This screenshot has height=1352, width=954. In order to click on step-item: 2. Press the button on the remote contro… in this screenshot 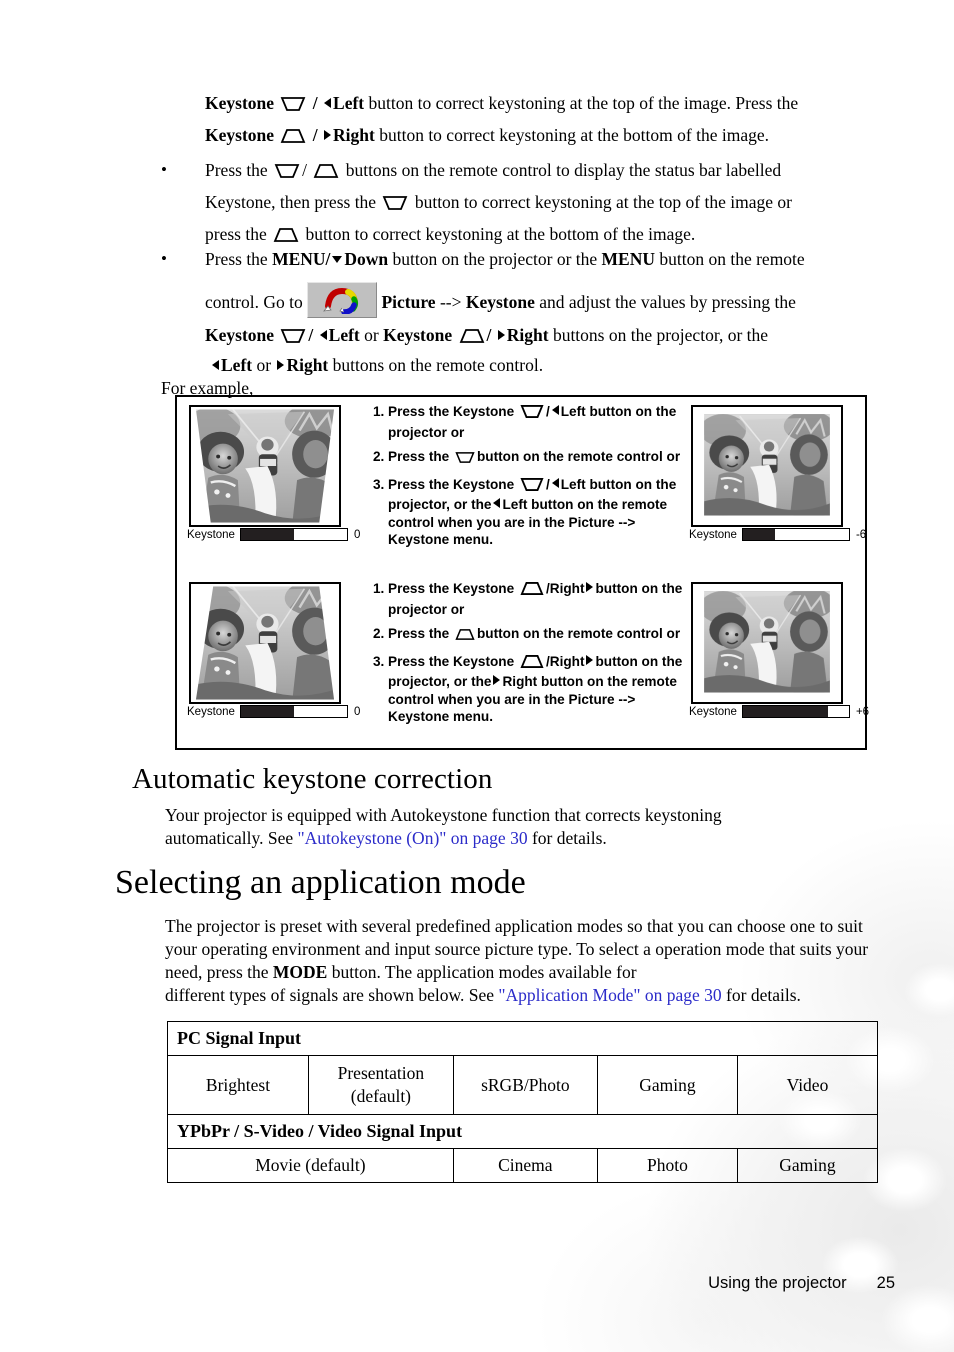, I will do `click(529, 458)`.